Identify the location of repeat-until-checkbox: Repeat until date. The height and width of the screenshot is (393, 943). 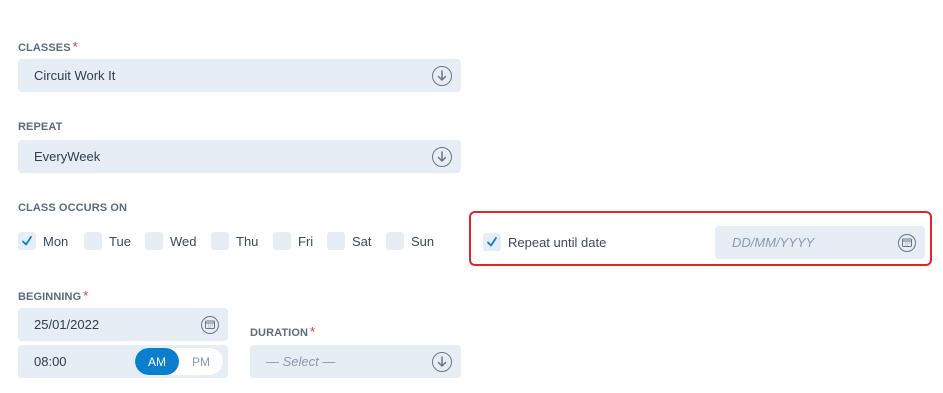
(544, 242).